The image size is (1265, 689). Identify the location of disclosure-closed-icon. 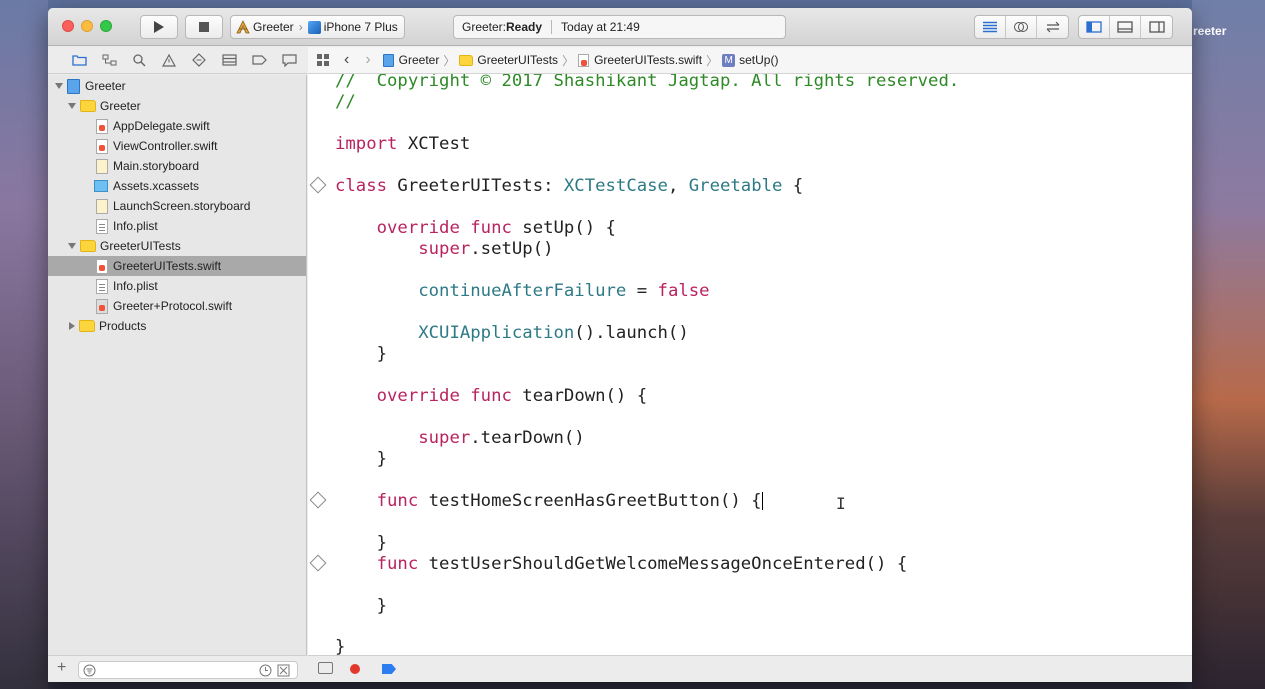
(72, 326).